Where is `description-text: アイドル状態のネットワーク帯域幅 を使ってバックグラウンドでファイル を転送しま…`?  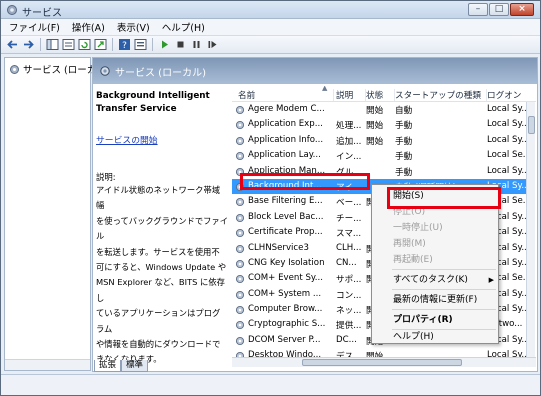 description-text: アイドル状態のネットワーク帯域幅 を使ってバックグラウンドでファイル を転送しま… is located at coordinates (162, 275).